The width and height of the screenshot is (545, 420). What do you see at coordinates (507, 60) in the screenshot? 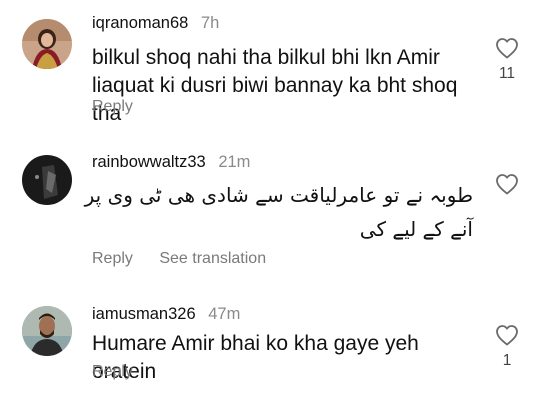
I see `like-button: 11` at bounding box center [507, 60].